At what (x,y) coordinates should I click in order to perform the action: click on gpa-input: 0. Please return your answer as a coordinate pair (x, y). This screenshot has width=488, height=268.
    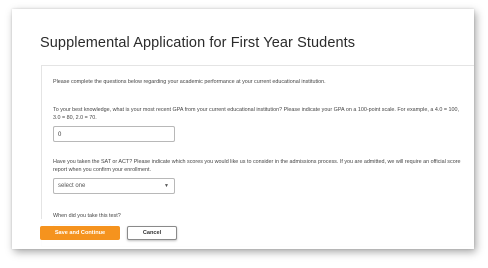
    Looking at the image, I should click on (114, 134).